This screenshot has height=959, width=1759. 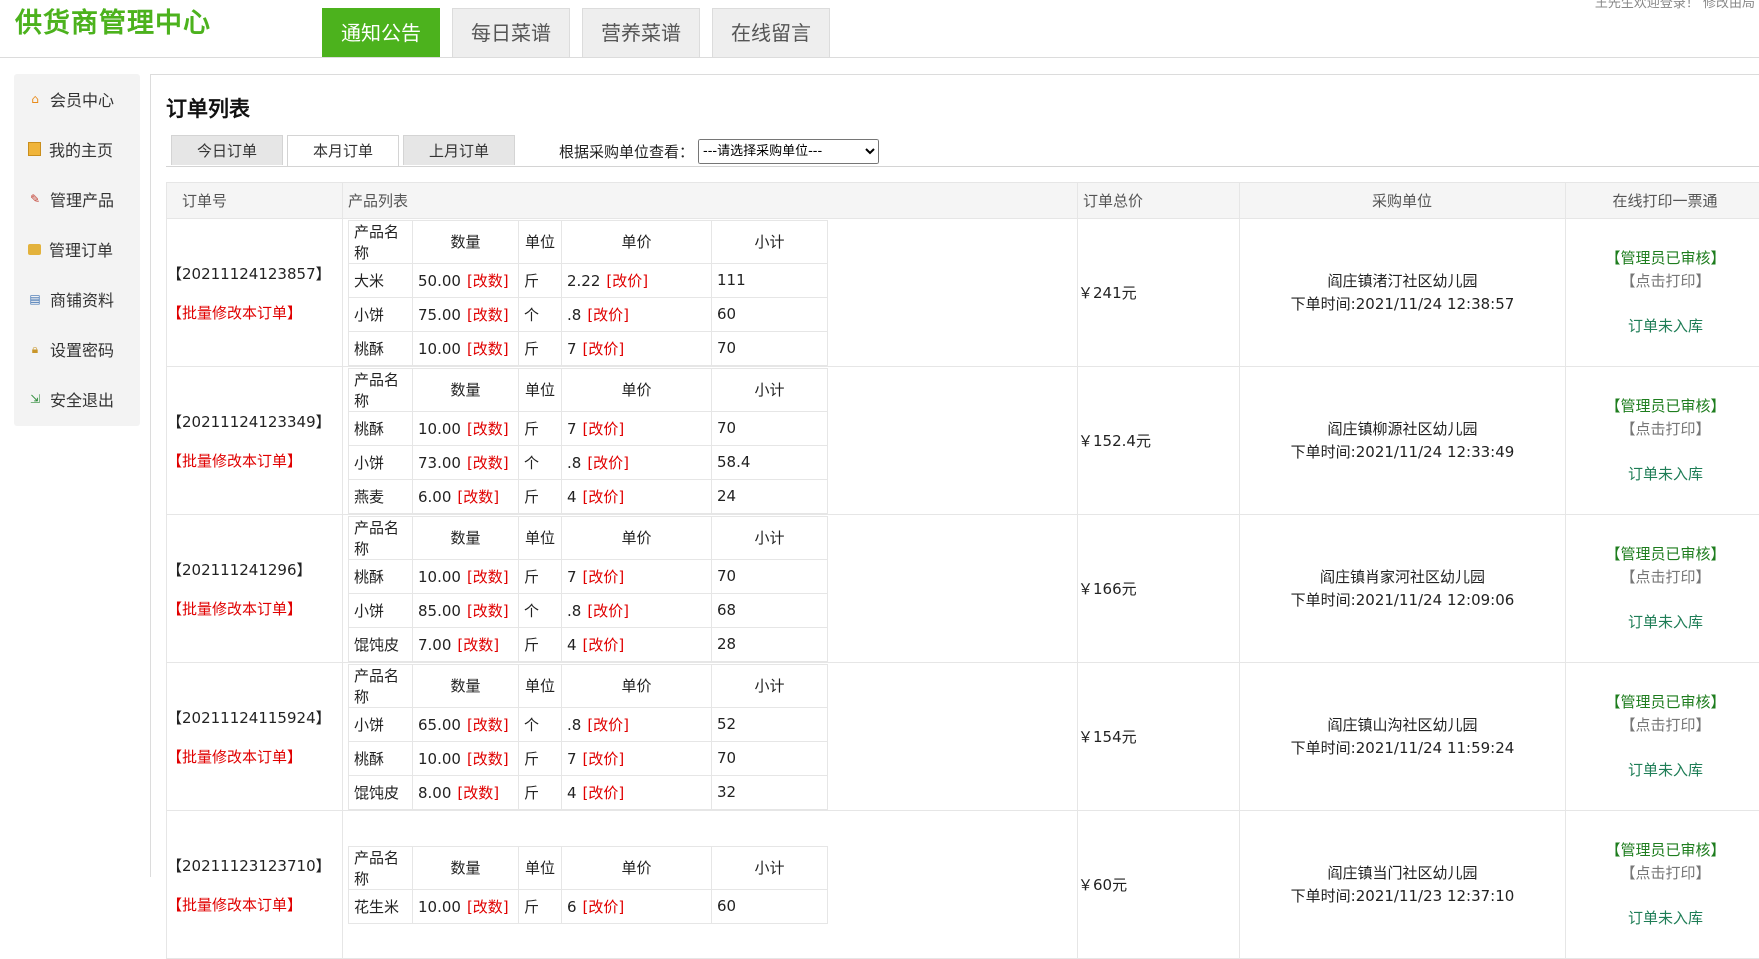 I want to click on product-subtotal: 58.4, so click(x=770, y=462).